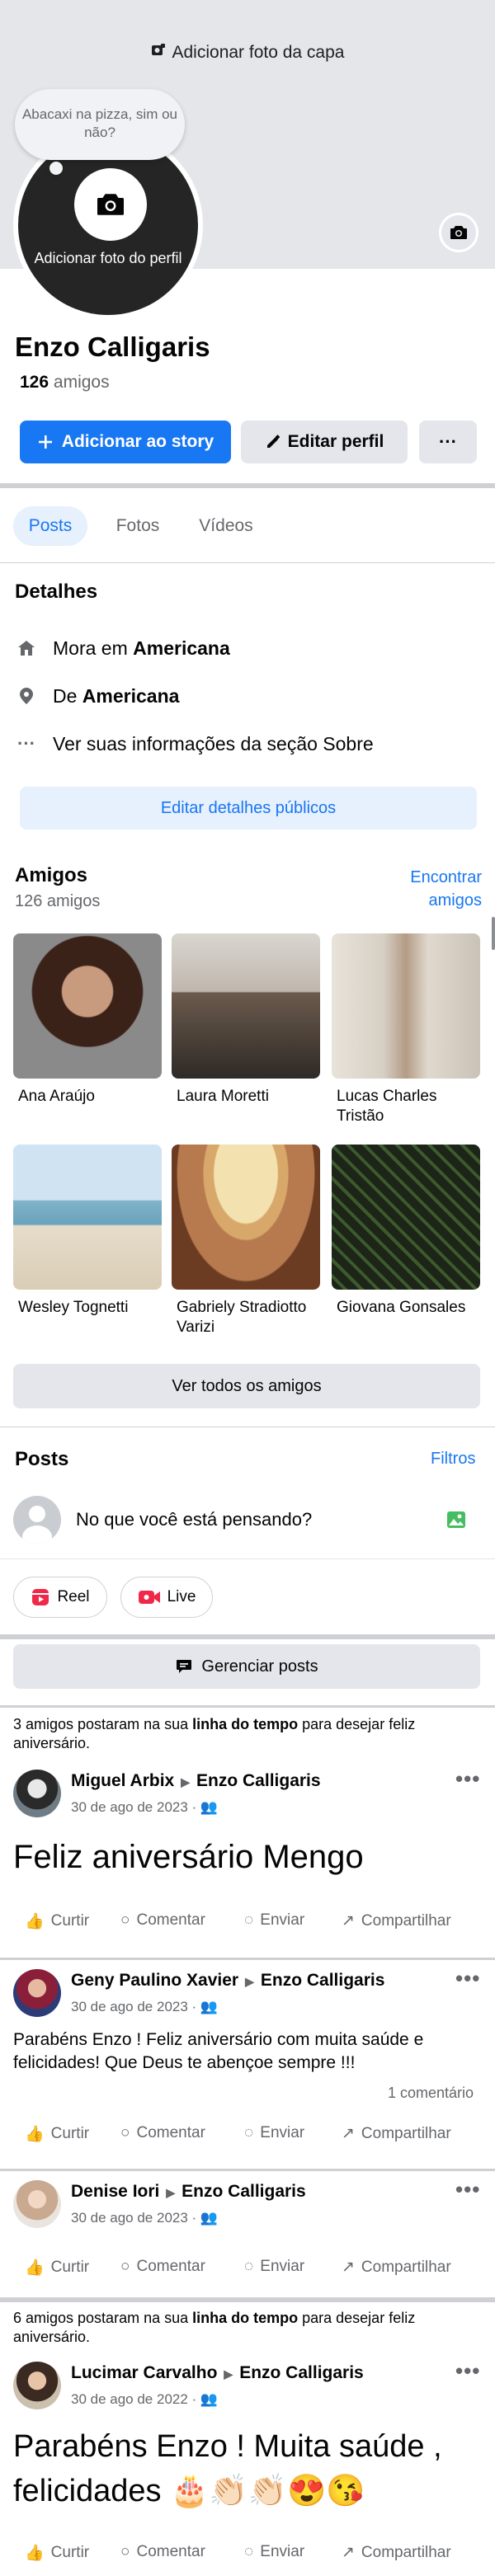 The height and width of the screenshot is (2576, 495). Describe the element at coordinates (122, 1780) in the screenshot. I see `post-author: Miguel Arbix` at that location.